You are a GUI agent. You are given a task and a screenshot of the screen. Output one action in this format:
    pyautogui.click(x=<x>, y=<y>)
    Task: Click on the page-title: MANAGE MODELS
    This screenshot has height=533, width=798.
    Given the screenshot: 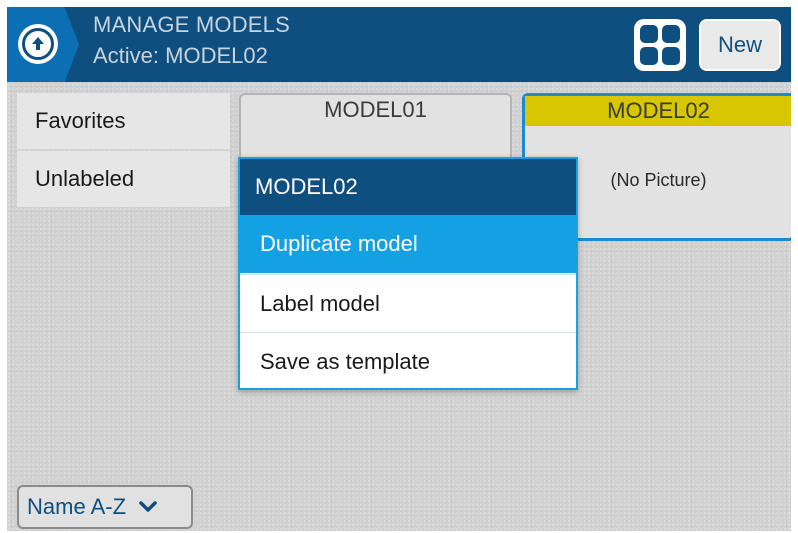 What is the action you would take?
    pyautogui.click(x=191, y=24)
    